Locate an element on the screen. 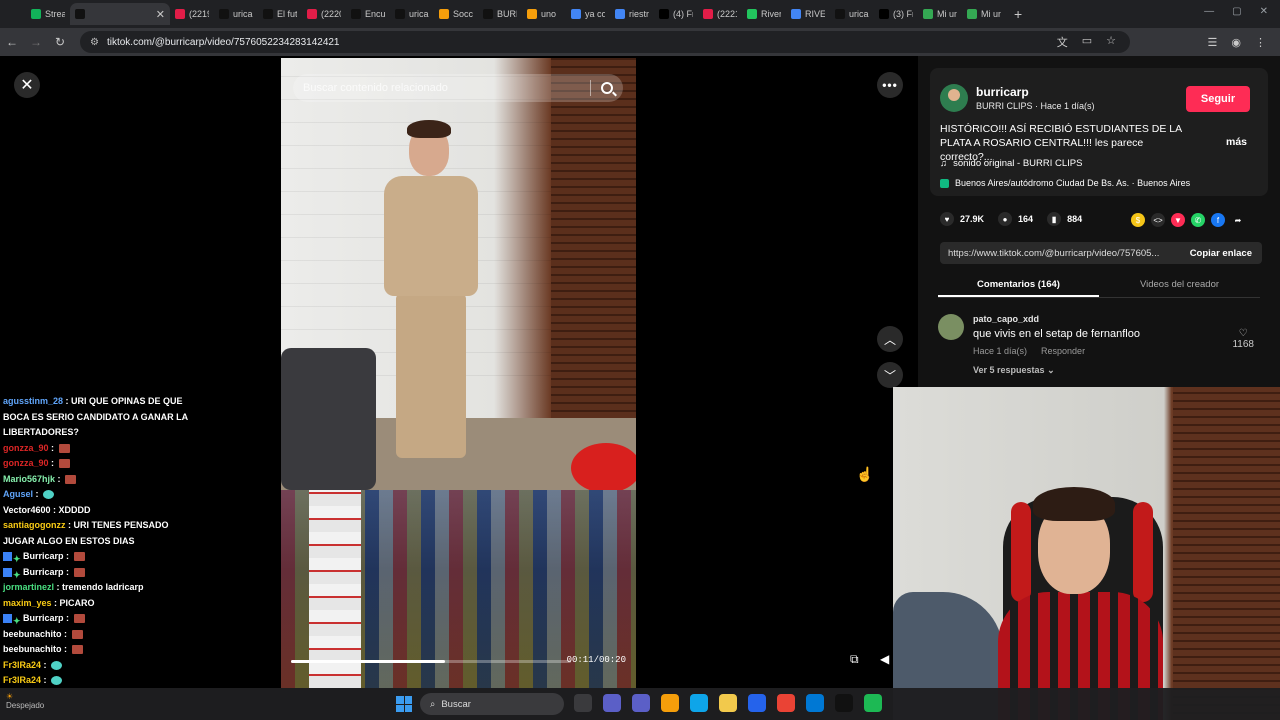 The height and width of the screenshot is (720, 1280). close-window-icon: ✕ is located at coordinates (1264, 11).